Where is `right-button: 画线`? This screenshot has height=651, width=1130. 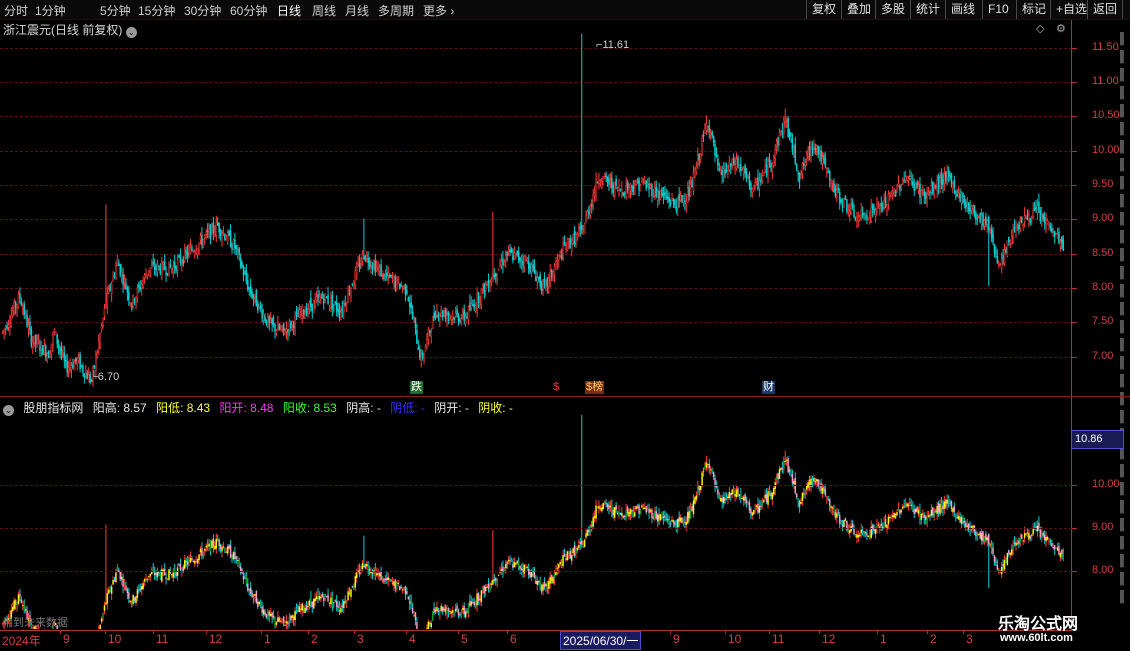 right-button: 画线 is located at coordinates (962, 9).